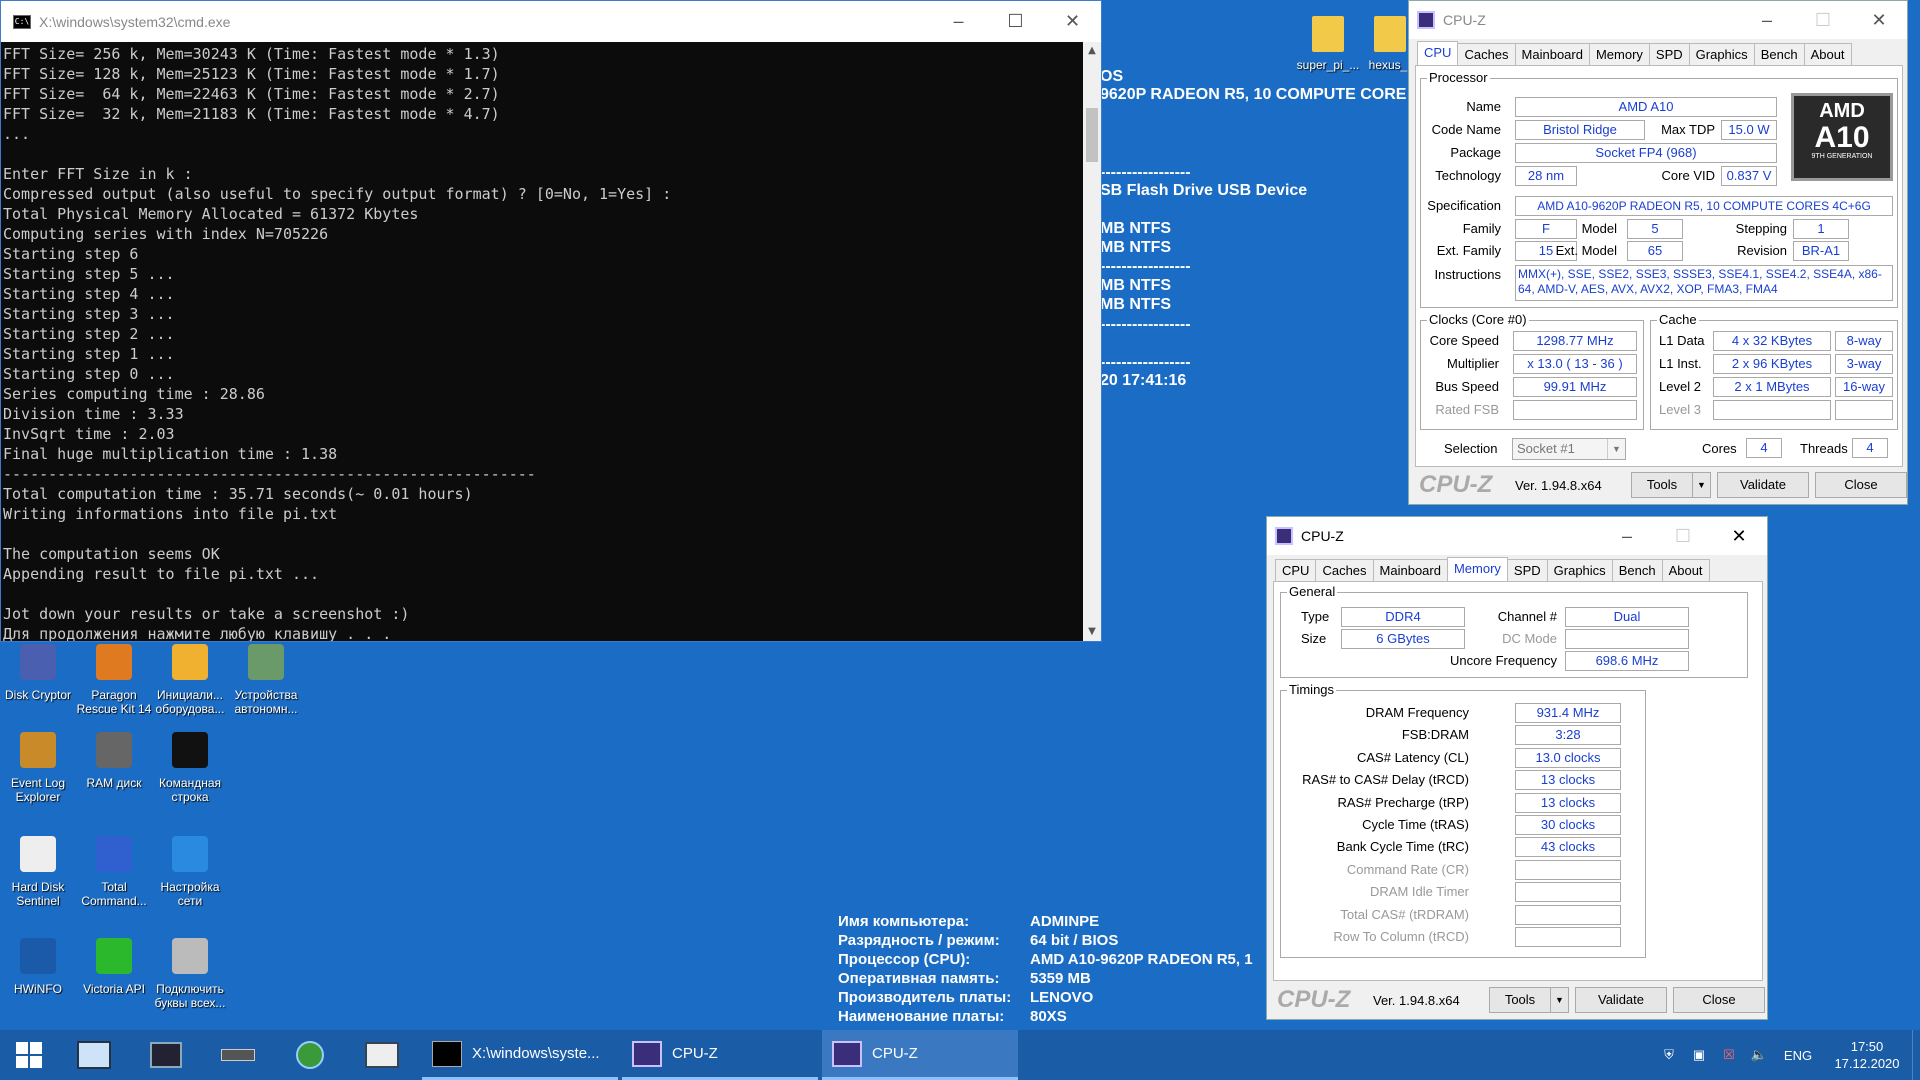 The width and height of the screenshot is (1920, 1080). What do you see at coordinates (29, 1055) in the screenshot?
I see `start-button` at bounding box center [29, 1055].